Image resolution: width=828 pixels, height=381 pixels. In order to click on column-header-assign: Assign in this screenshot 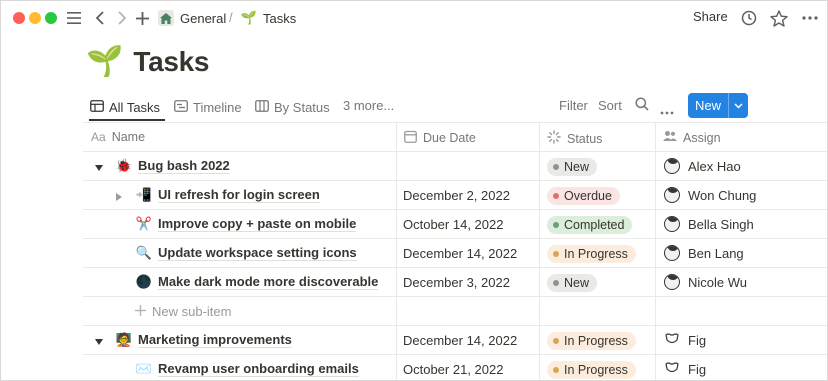, I will do `click(692, 137)`.